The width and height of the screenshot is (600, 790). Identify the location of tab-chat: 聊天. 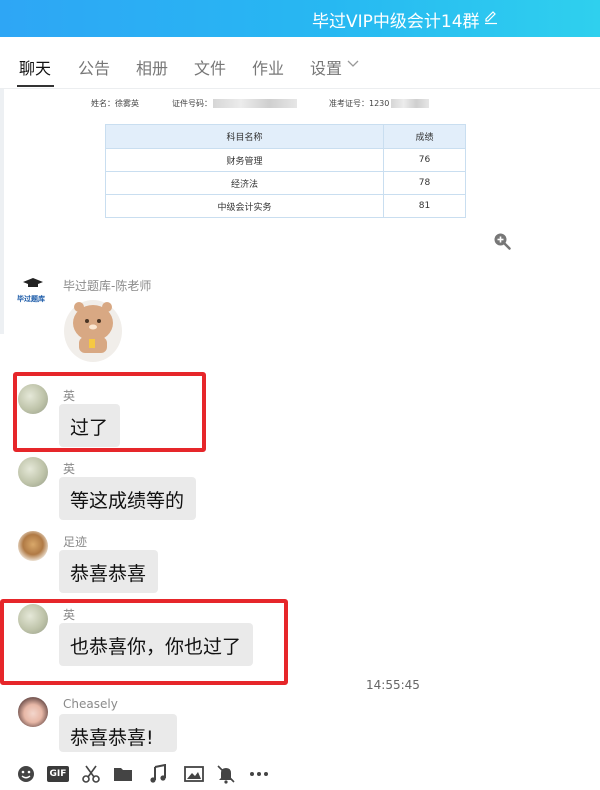
(35, 67).